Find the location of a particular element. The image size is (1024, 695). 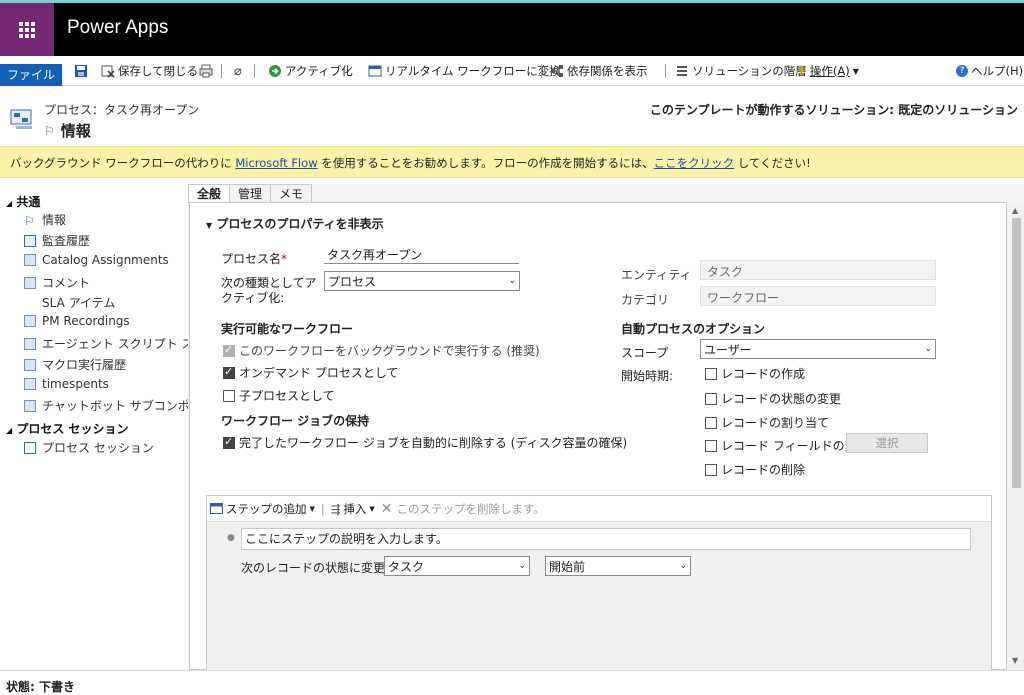

required-mark: * is located at coordinates (284, 259).